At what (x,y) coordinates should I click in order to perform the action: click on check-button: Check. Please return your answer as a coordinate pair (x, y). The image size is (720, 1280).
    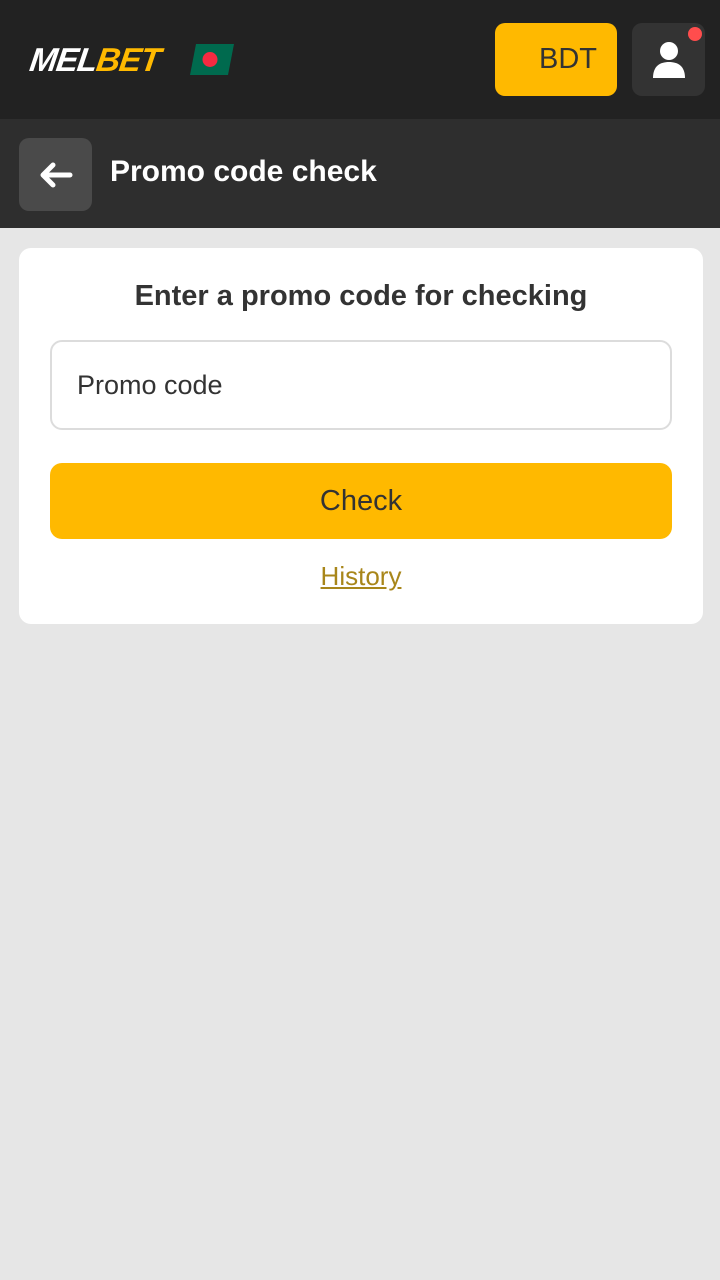
    Looking at the image, I should click on (361, 501).